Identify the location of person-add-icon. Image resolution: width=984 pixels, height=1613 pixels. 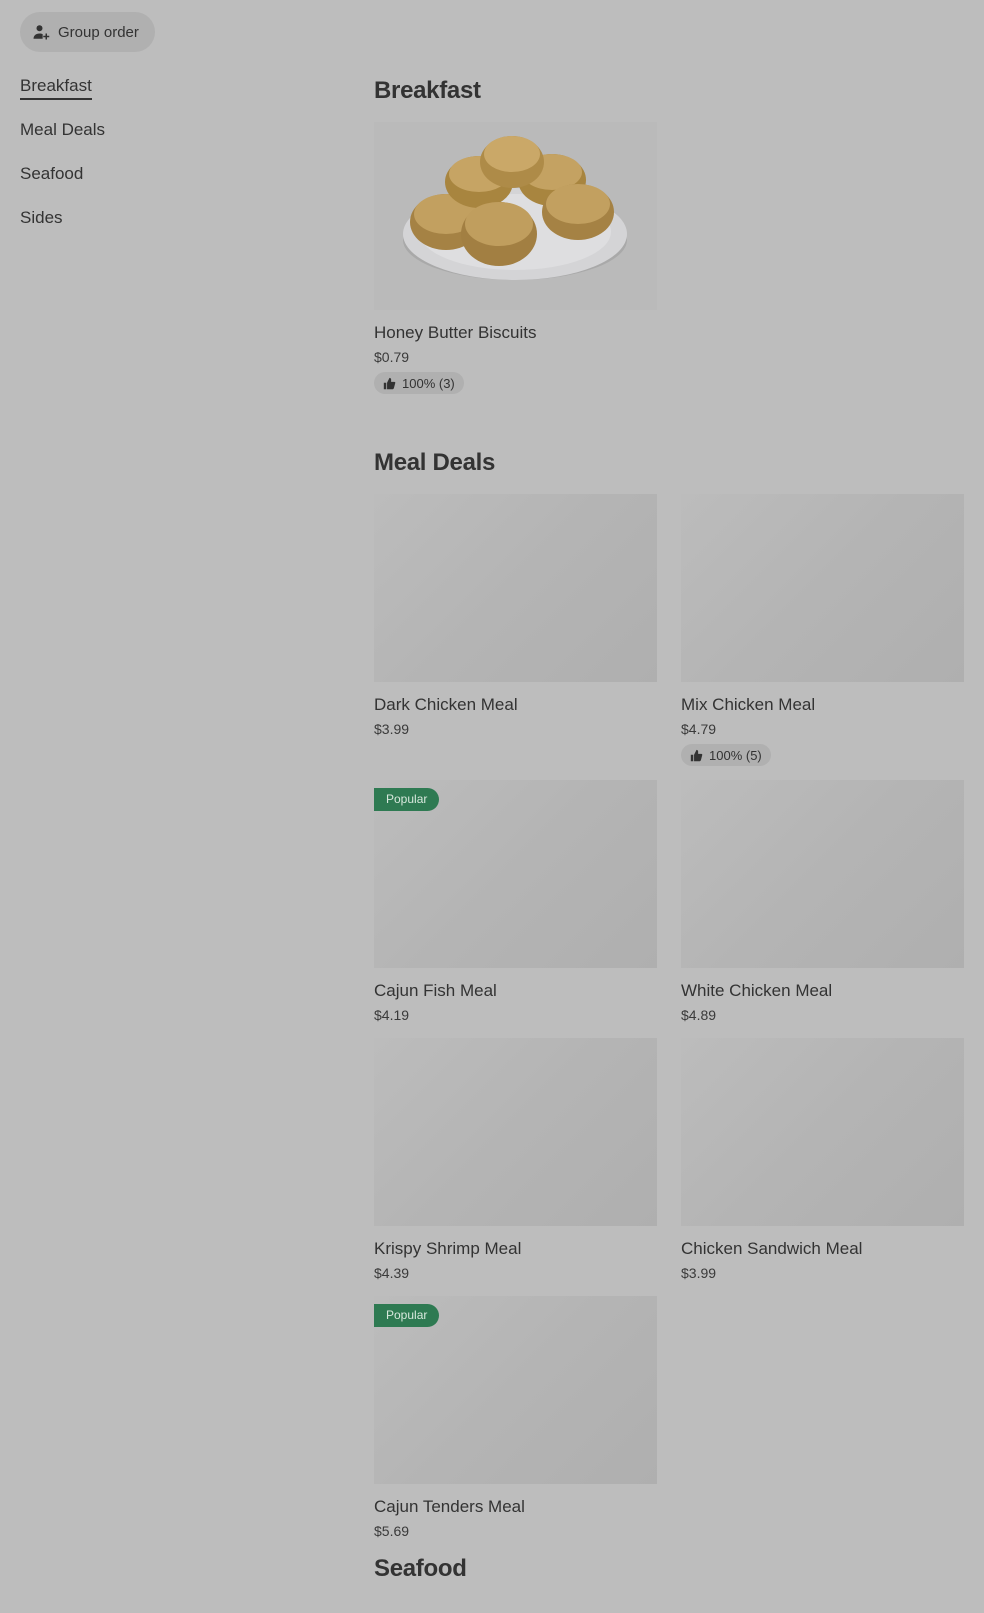
(41, 32).